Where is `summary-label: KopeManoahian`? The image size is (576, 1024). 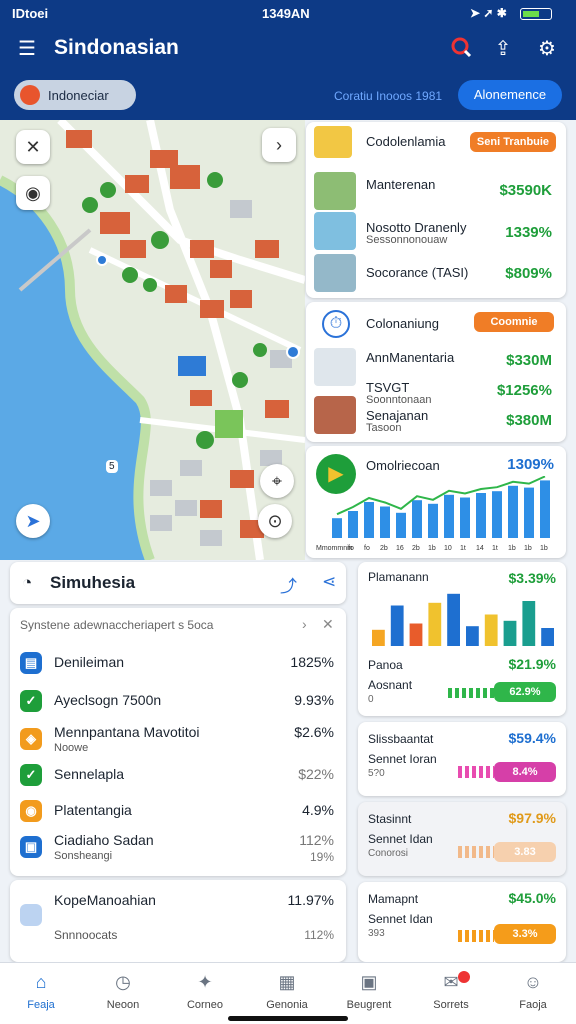
summary-label: KopeManoahian is located at coordinates (105, 900).